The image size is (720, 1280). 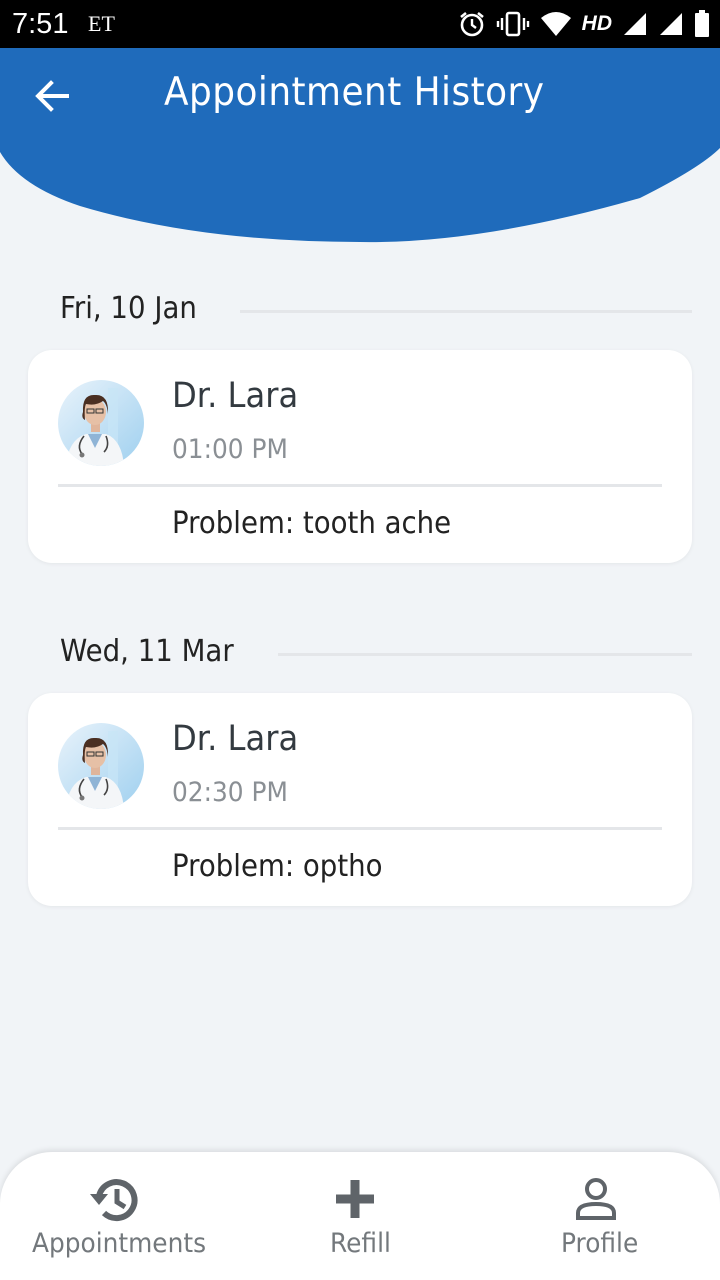 What do you see at coordinates (702, 23) in the screenshot?
I see `battery-icon` at bounding box center [702, 23].